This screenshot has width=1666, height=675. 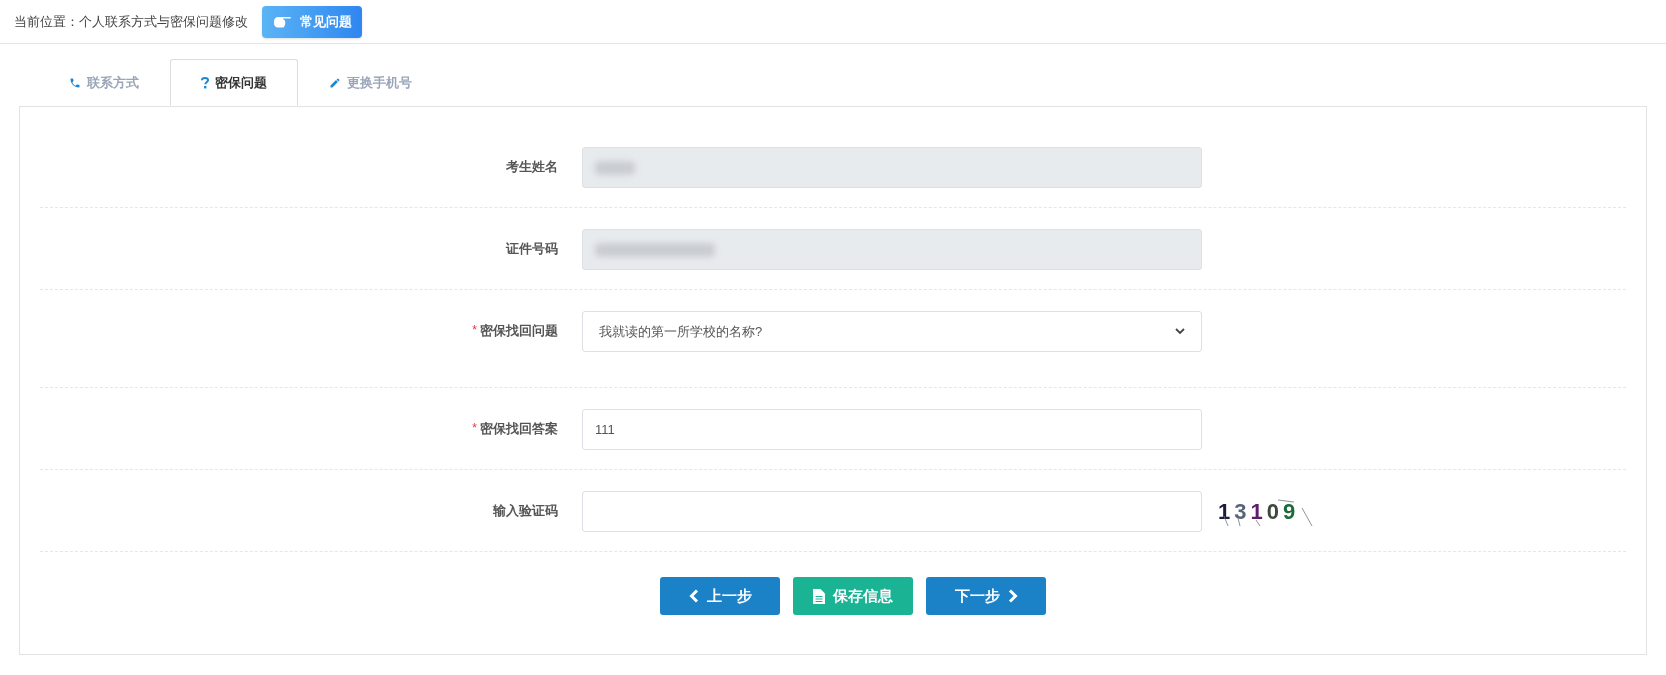 I want to click on captcha-char: 0, so click(x=1272, y=511).